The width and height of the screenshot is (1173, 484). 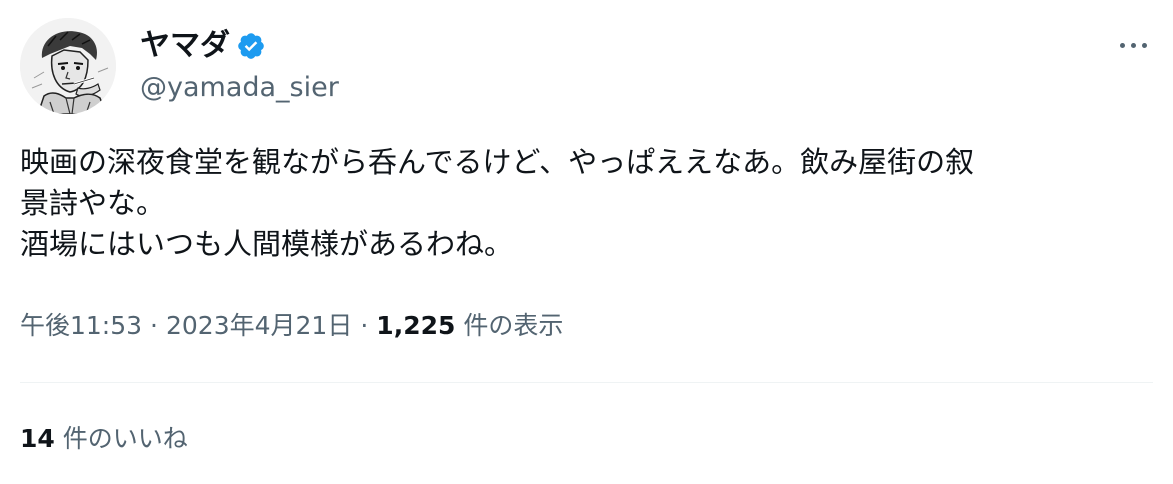 I want to click on tweet-text-line: 酒場にはいつも人間模様があるわね。, so click(x=267, y=244).